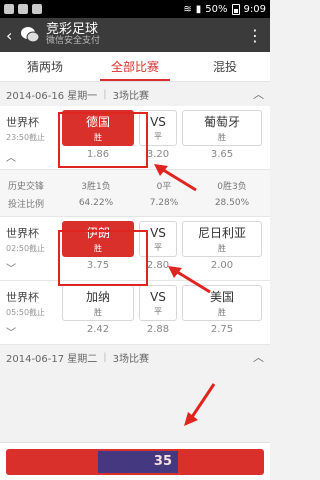 The image size is (320, 480). I want to click on date-header: 2014-06-16 星期一 | 3场比赛 ︿, so click(135, 94).